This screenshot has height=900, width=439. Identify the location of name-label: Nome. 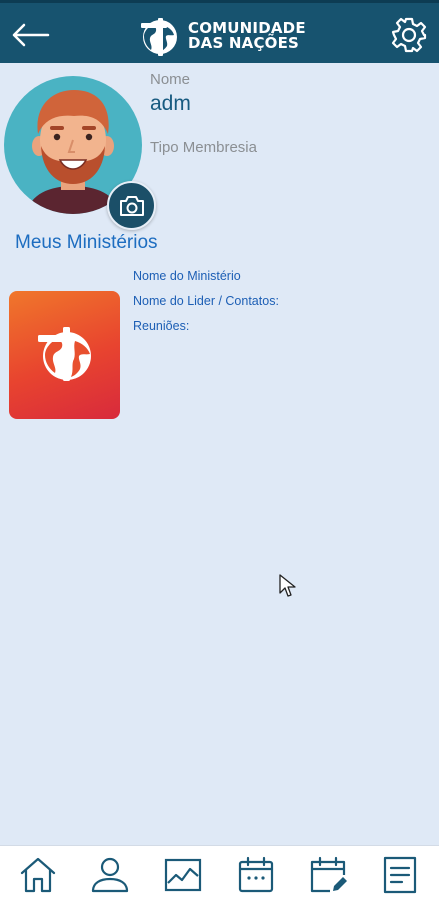
(170, 79).